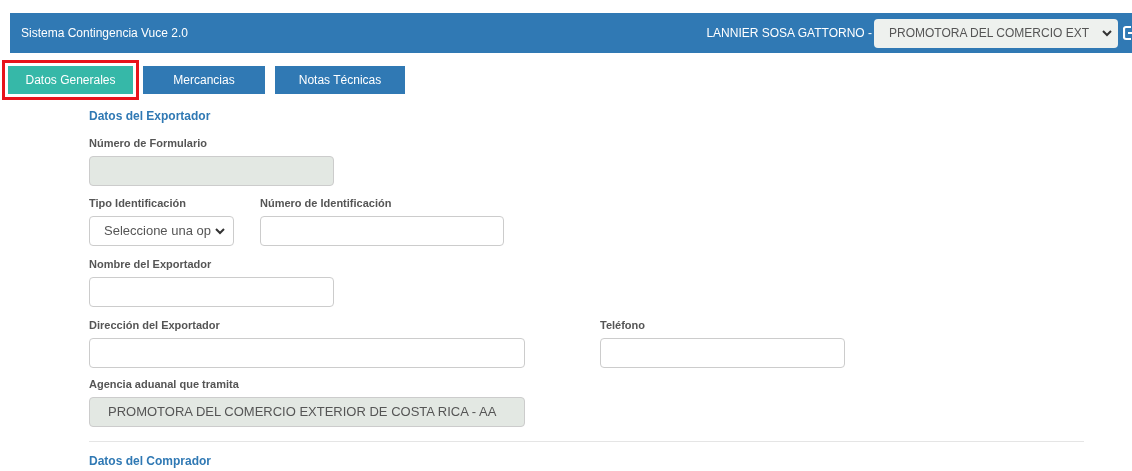 The height and width of the screenshot is (471, 1132). Describe the element at coordinates (150, 461) in the screenshot. I see `section-title: Datos del Comprador` at that location.